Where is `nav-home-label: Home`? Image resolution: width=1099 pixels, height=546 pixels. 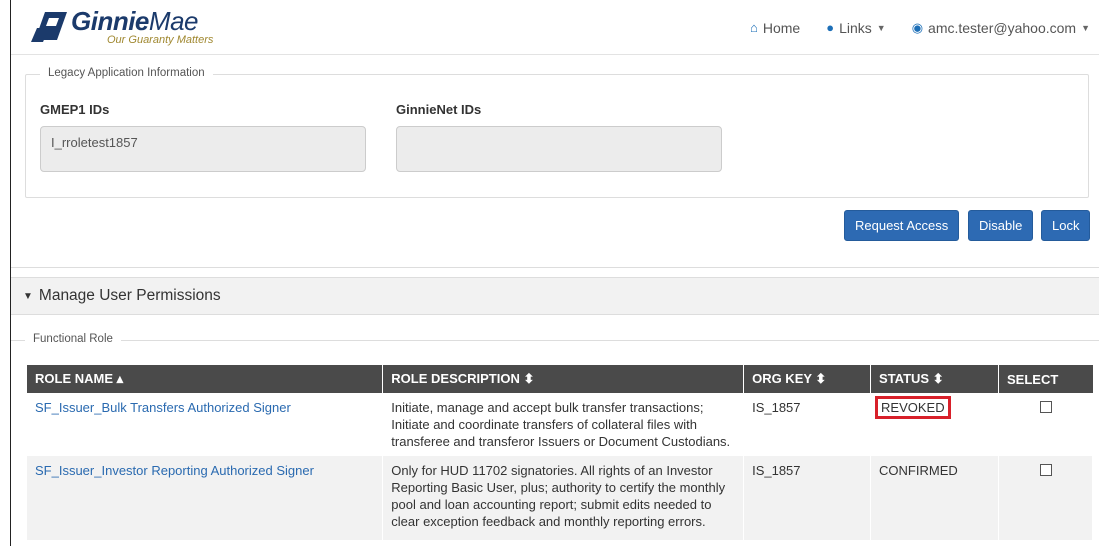 nav-home-label: Home is located at coordinates (781, 27).